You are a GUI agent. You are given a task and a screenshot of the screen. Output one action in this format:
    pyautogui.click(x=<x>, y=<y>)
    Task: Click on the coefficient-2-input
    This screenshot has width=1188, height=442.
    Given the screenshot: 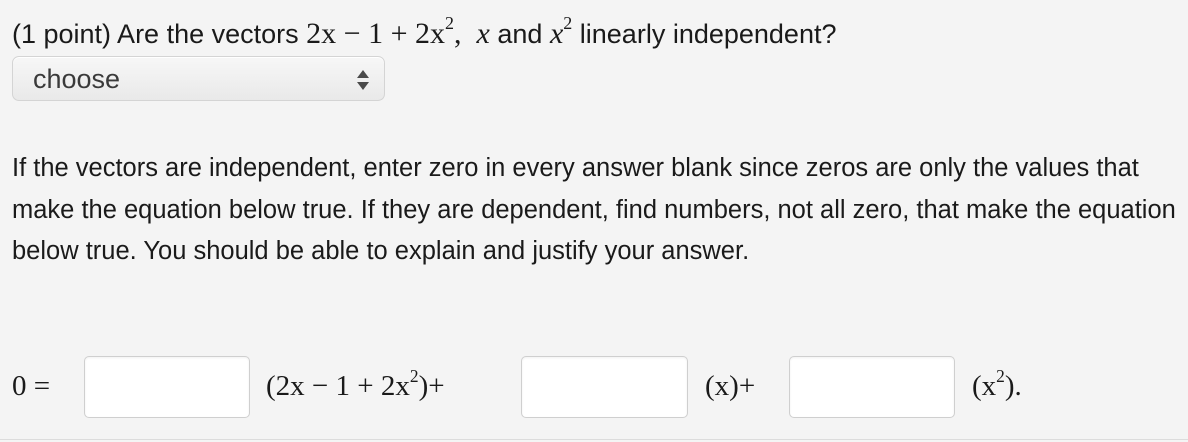 What is the action you would take?
    pyautogui.click(x=604, y=387)
    